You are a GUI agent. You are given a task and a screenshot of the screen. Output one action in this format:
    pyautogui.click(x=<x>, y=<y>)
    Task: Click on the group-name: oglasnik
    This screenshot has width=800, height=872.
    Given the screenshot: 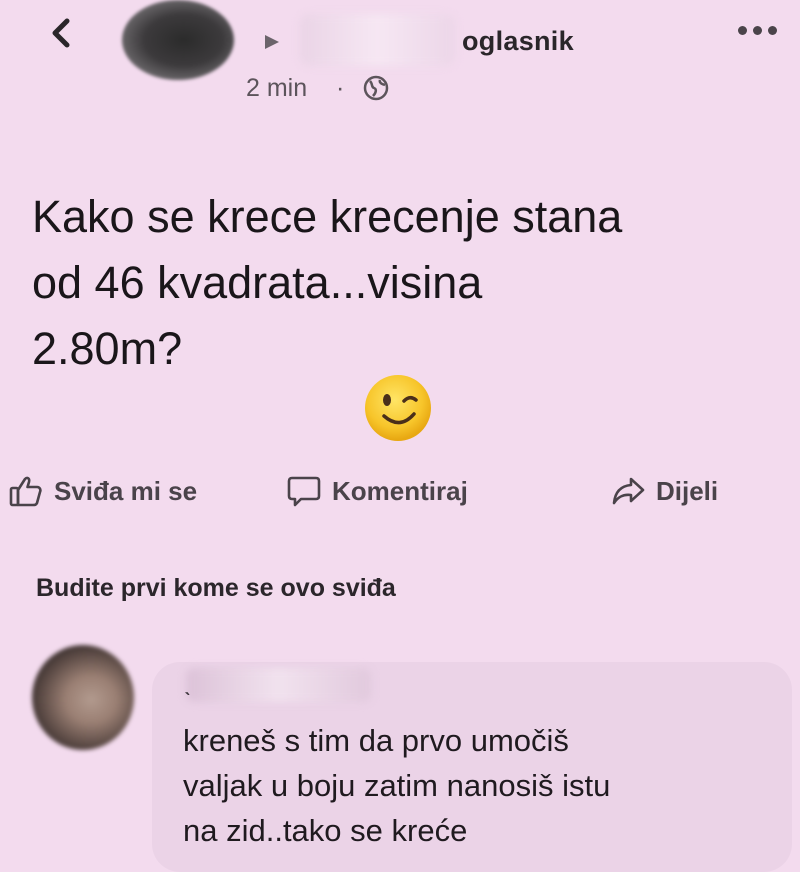 What is the action you would take?
    pyautogui.click(x=518, y=41)
    